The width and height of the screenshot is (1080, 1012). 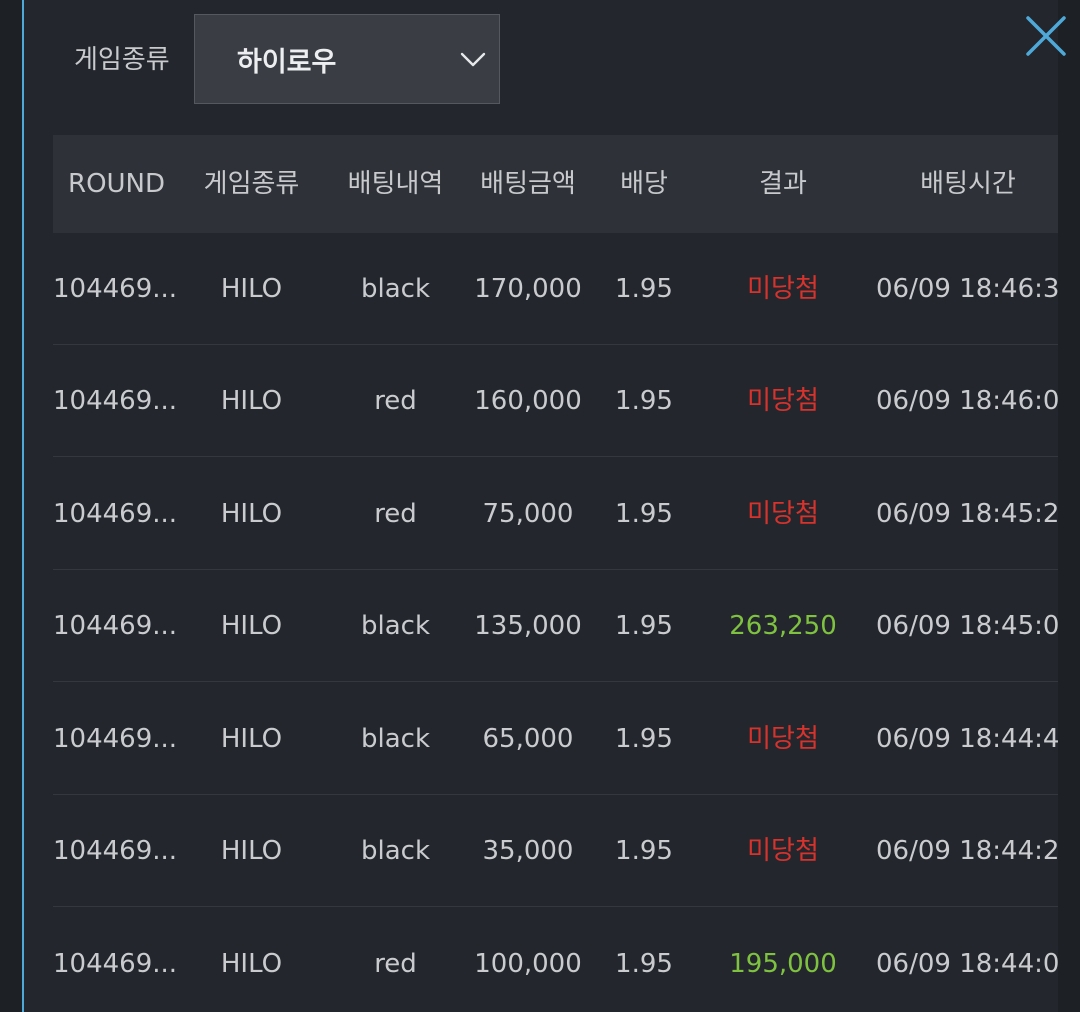 What do you see at coordinates (644, 184) in the screenshot?
I see `header-odds: 배당` at bounding box center [644, 184].